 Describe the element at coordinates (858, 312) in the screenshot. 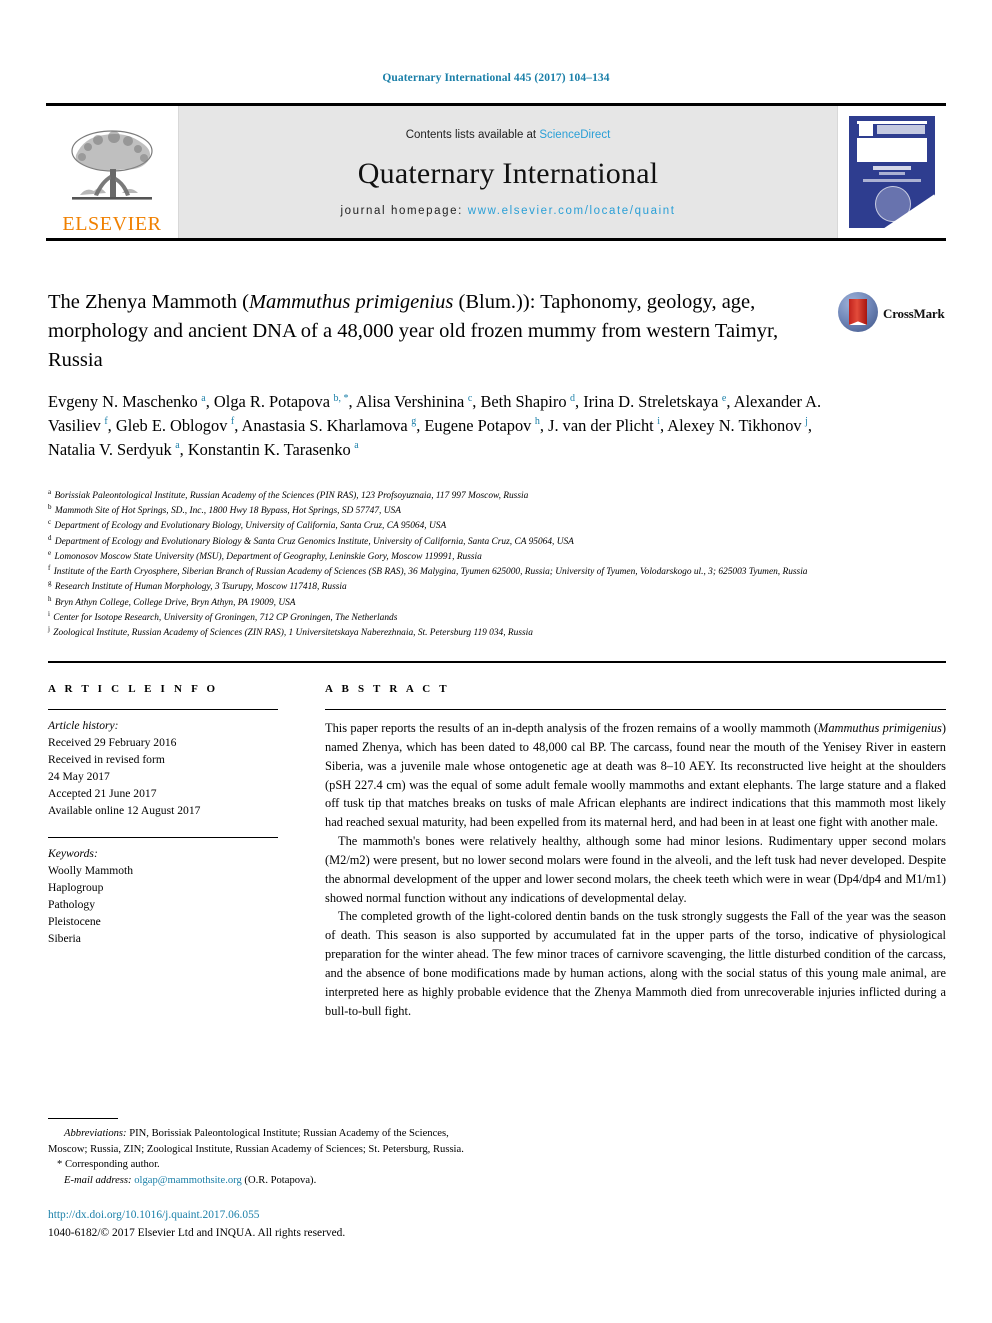

I see `crossmark-icon` at that location.